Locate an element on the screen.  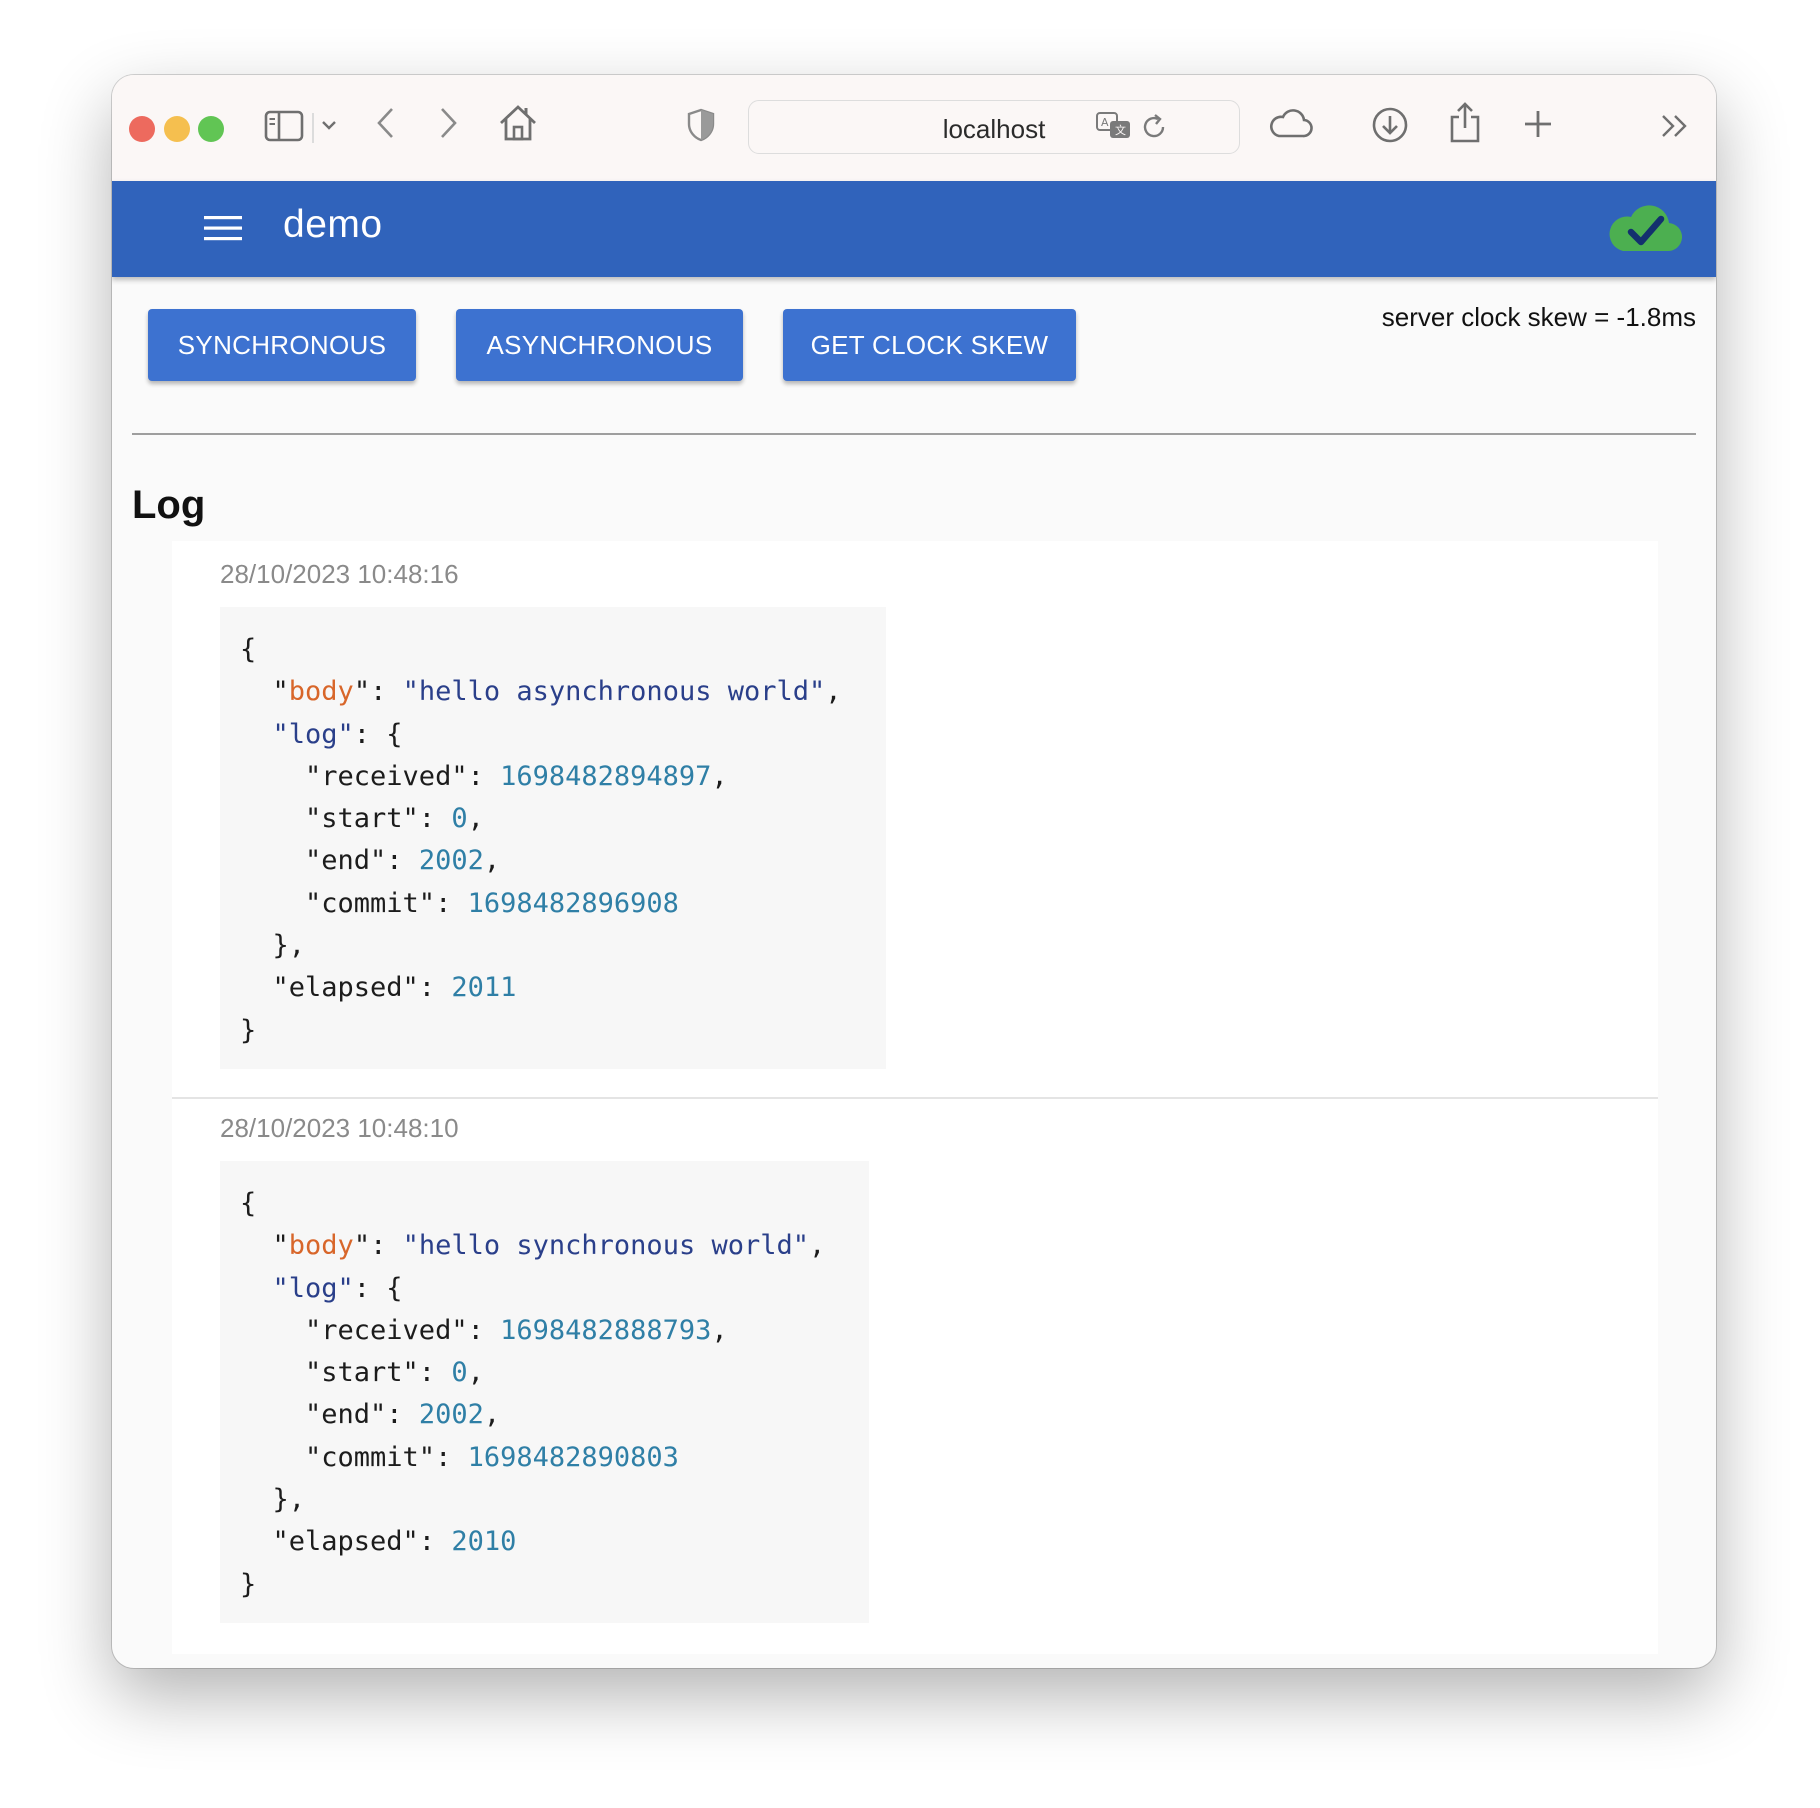
maximize-window-button is located at coordinates (211, 129).